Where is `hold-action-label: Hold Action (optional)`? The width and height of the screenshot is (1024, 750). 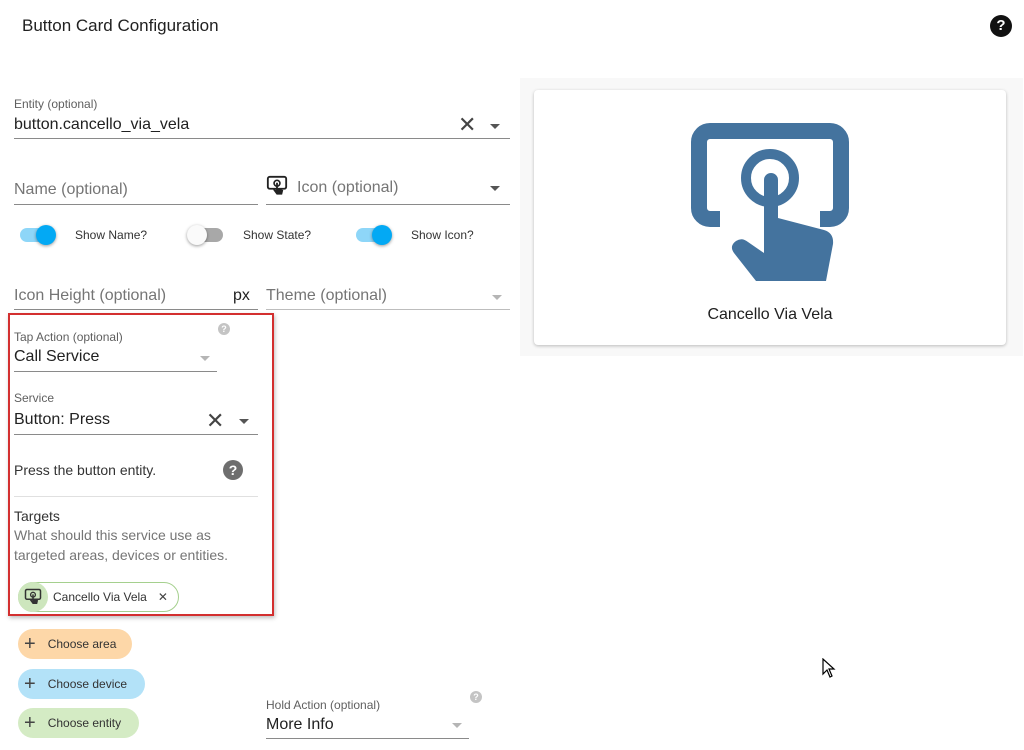
hold-action-label: Hold Action (optional) is located at coordinates (323, 705).